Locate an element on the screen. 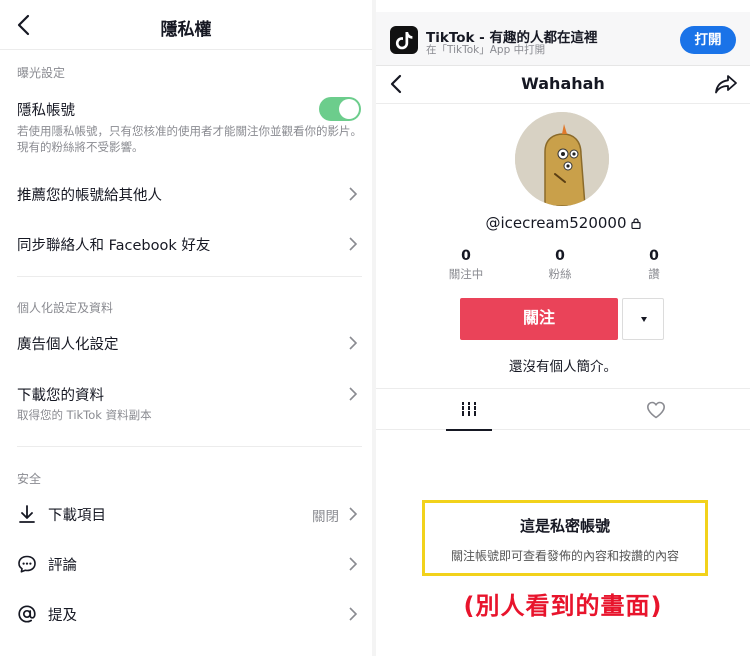 Image resolution: width=750 pixels, height=656 pixels. follow-button: 關注 is located at coordinates (539, 319).